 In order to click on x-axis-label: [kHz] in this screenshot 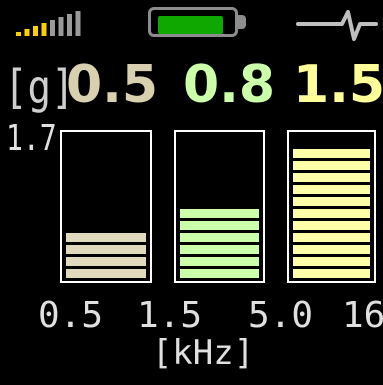, I will do `click(203, 353)`.